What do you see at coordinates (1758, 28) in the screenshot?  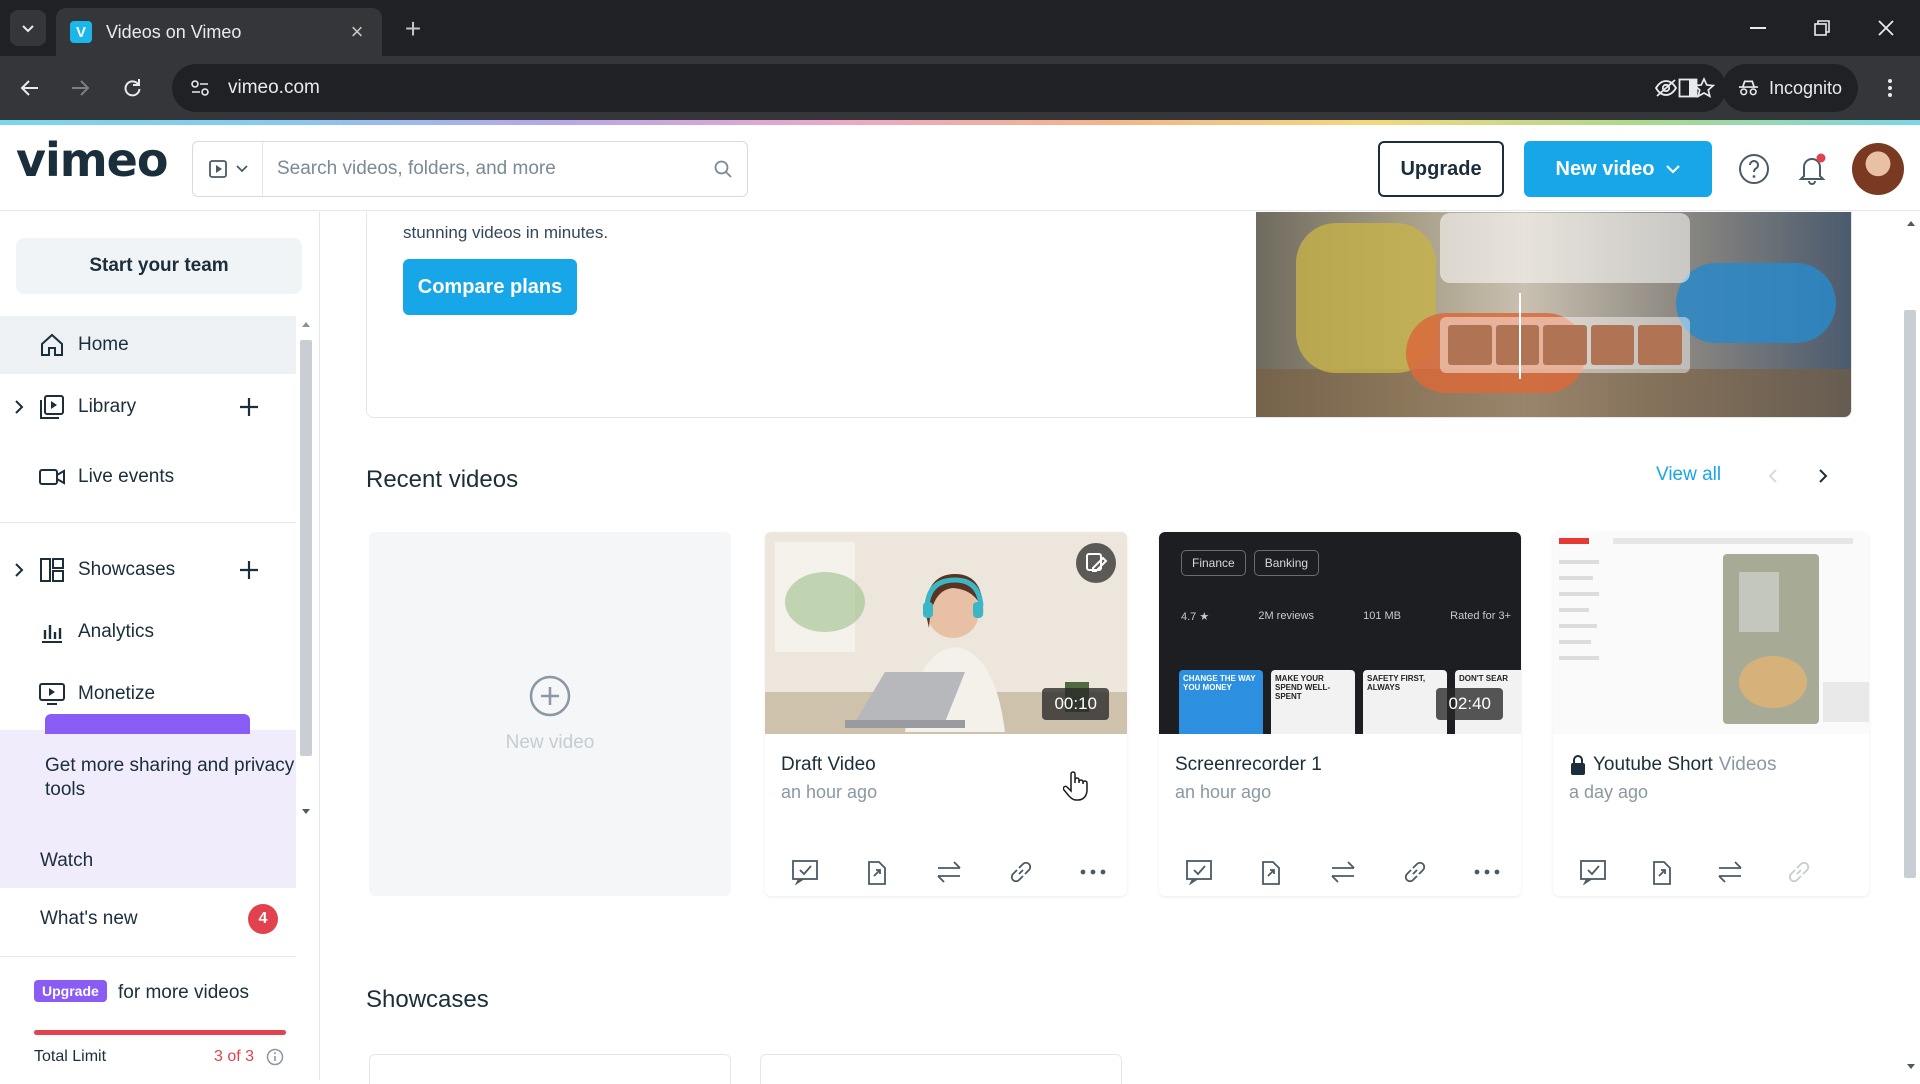 I see `minimize-icon` at bounding box center [1758, 28].